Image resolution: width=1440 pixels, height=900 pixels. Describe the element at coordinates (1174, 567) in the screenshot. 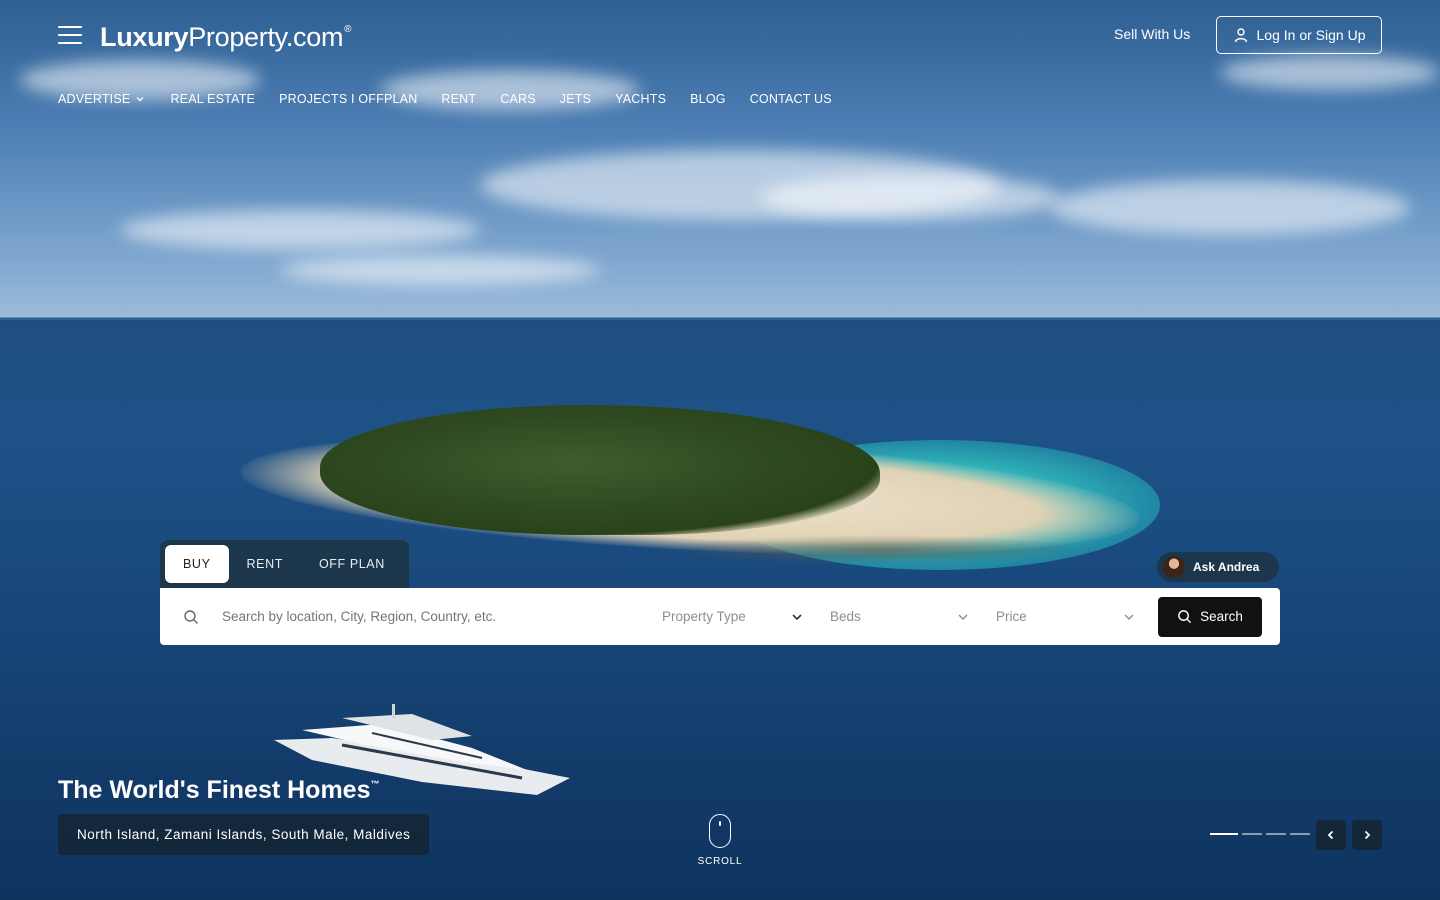

I see `avatar` at that location.